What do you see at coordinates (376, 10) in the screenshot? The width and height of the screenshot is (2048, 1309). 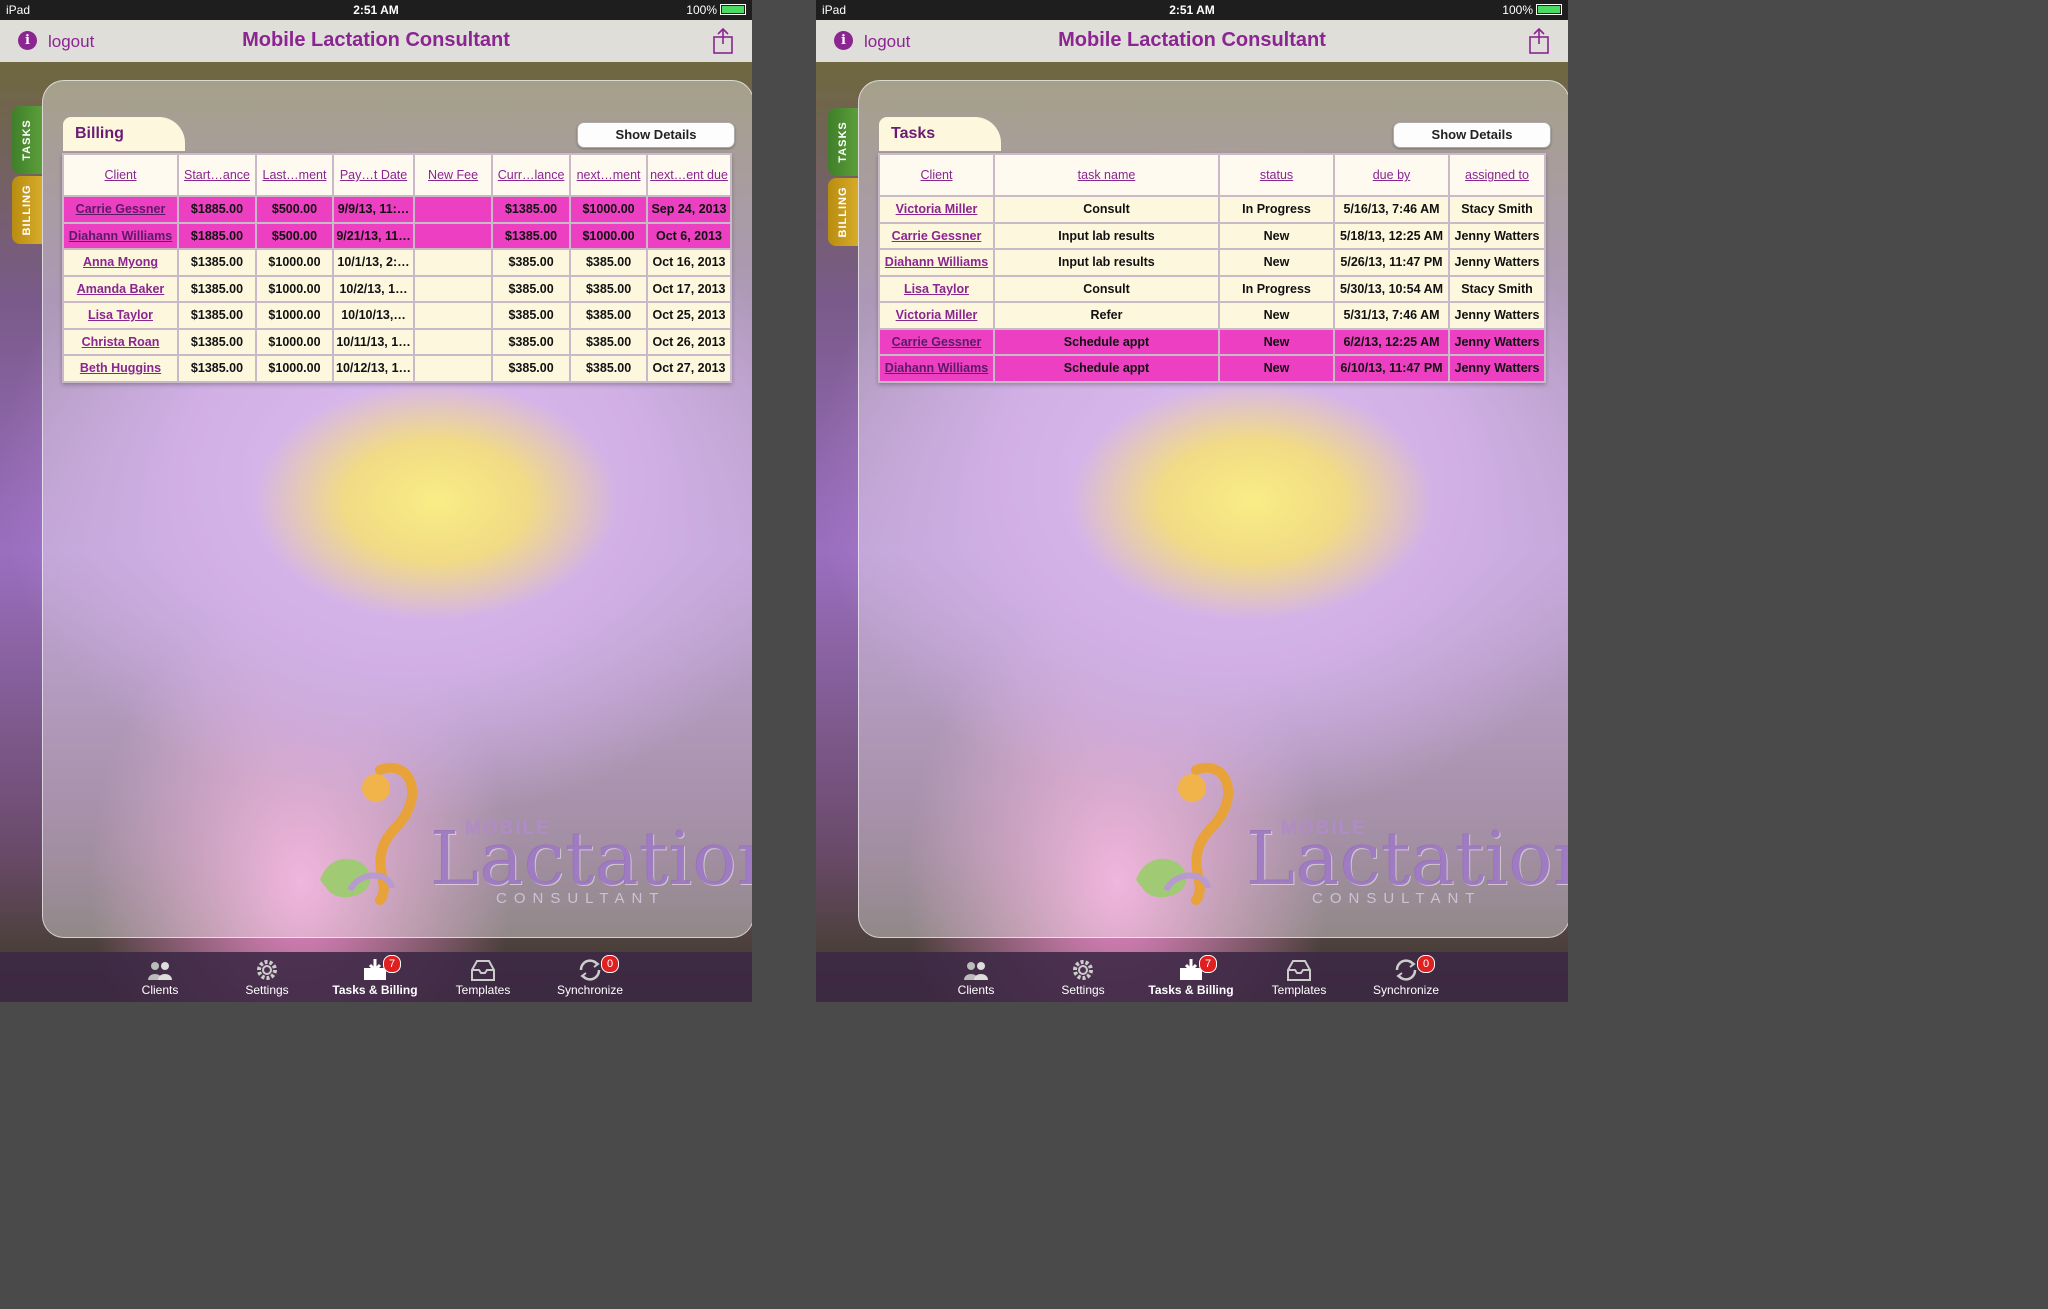 I see `status-bar: iPad 2:51 AM 100%` at bounding box center [376, 10].